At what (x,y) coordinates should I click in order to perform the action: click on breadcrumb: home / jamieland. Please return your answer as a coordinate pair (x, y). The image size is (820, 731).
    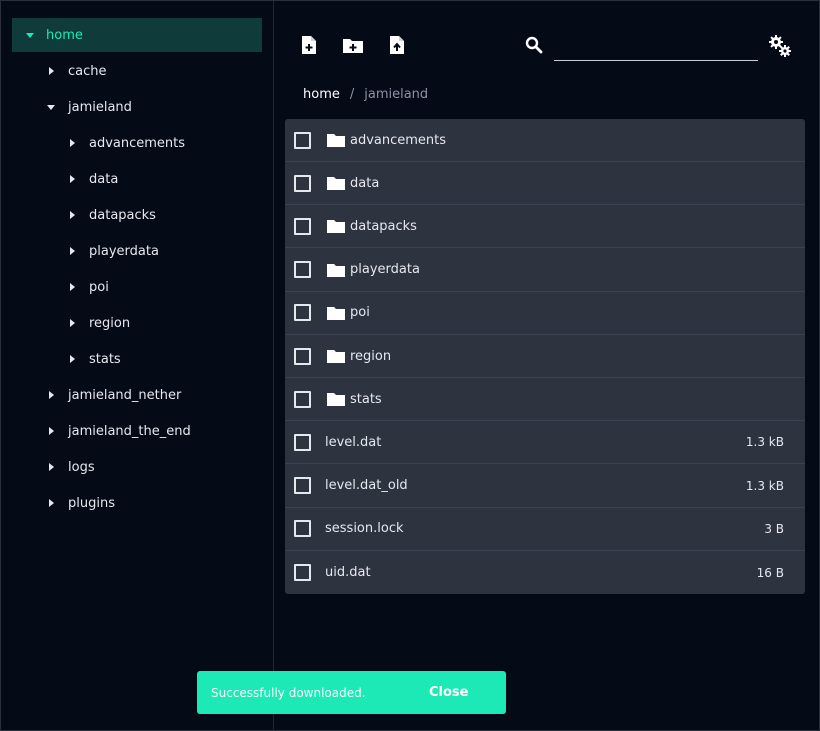
    Looking at the image, I should click on (365, 94).